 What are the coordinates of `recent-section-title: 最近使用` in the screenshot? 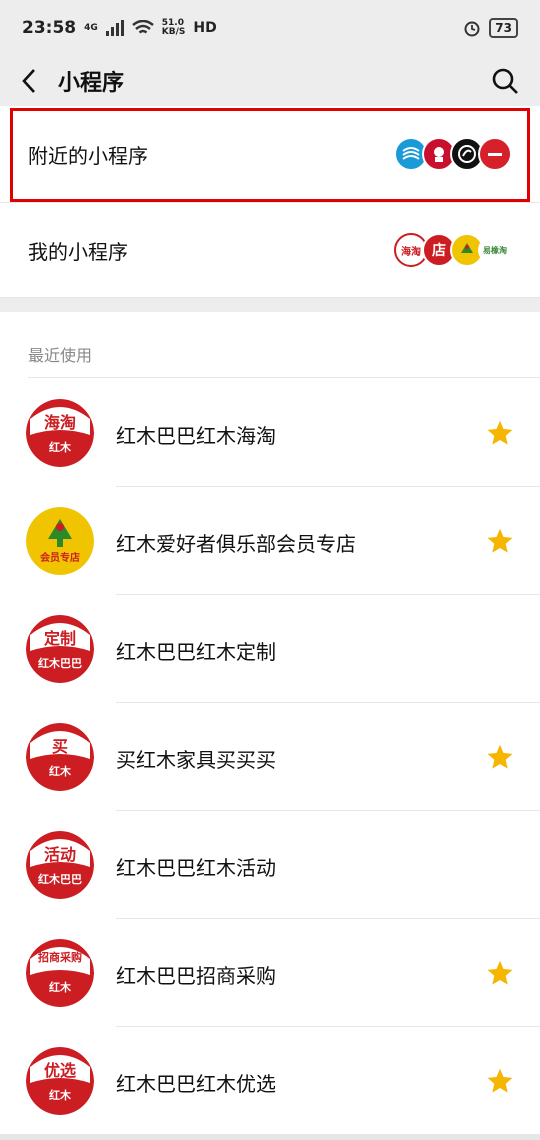 It's located at (60, 355).